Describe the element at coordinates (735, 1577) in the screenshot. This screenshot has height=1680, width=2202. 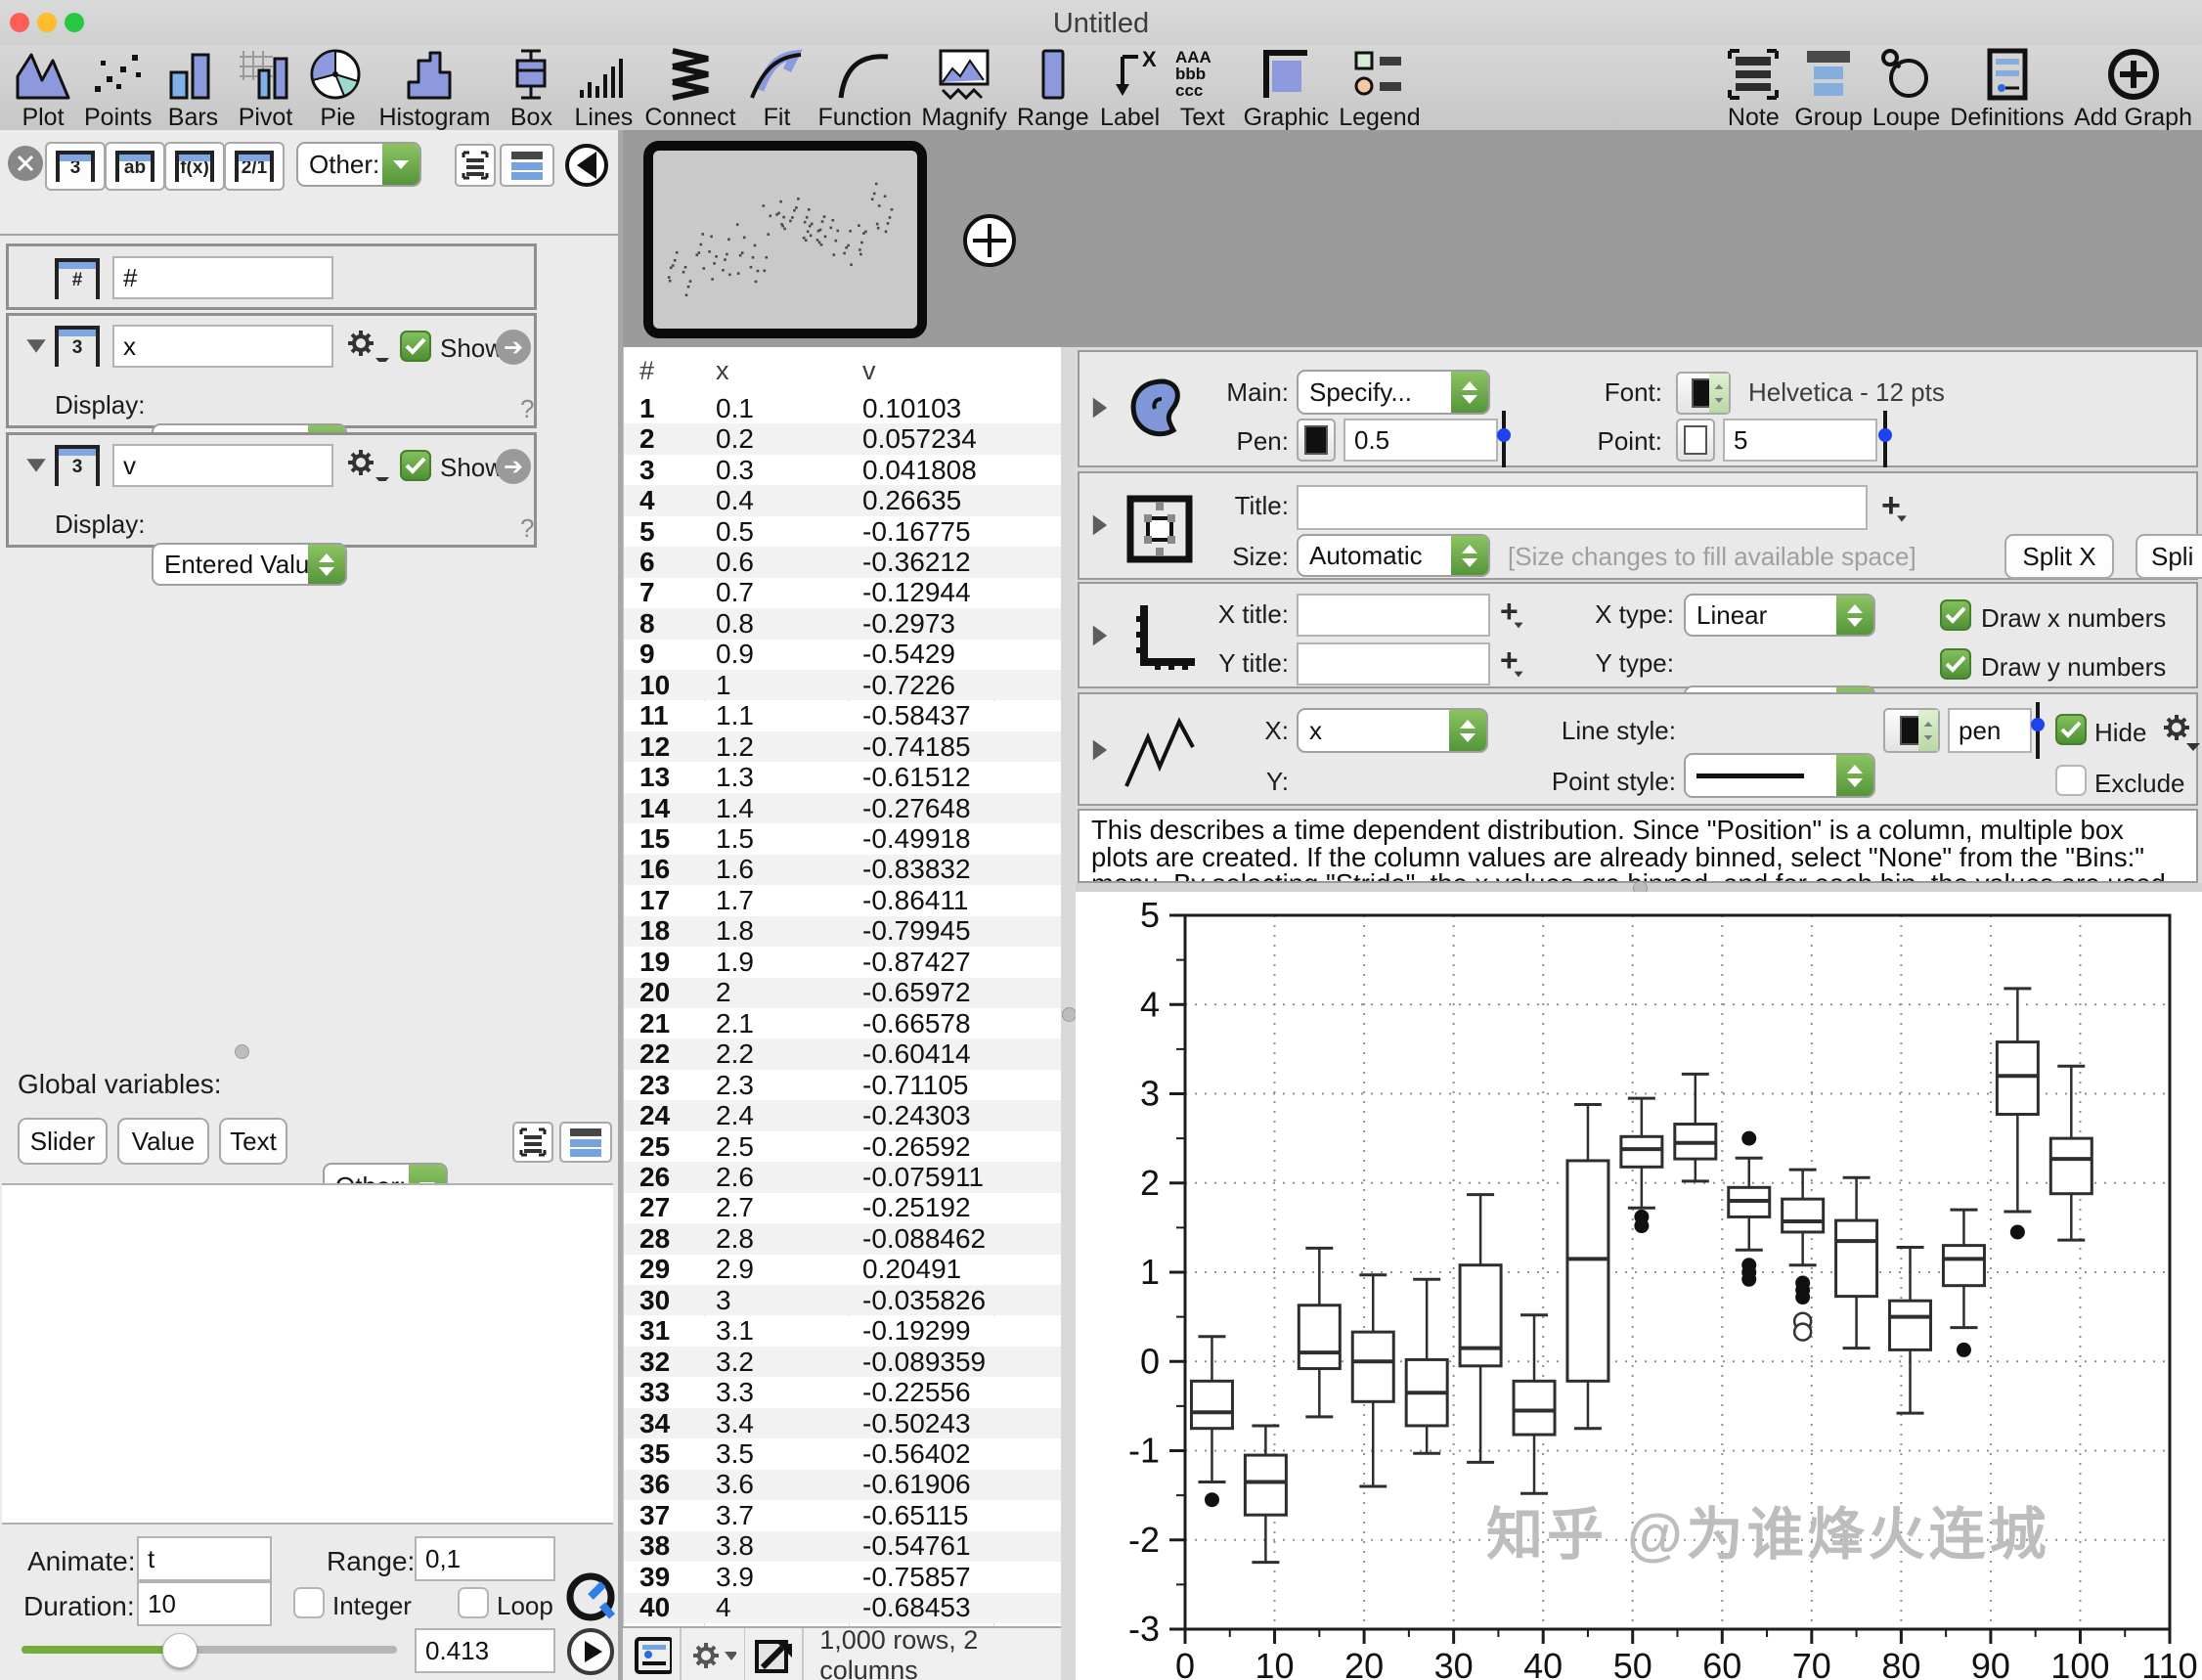
I see `cell-x: 3.9` at that location.